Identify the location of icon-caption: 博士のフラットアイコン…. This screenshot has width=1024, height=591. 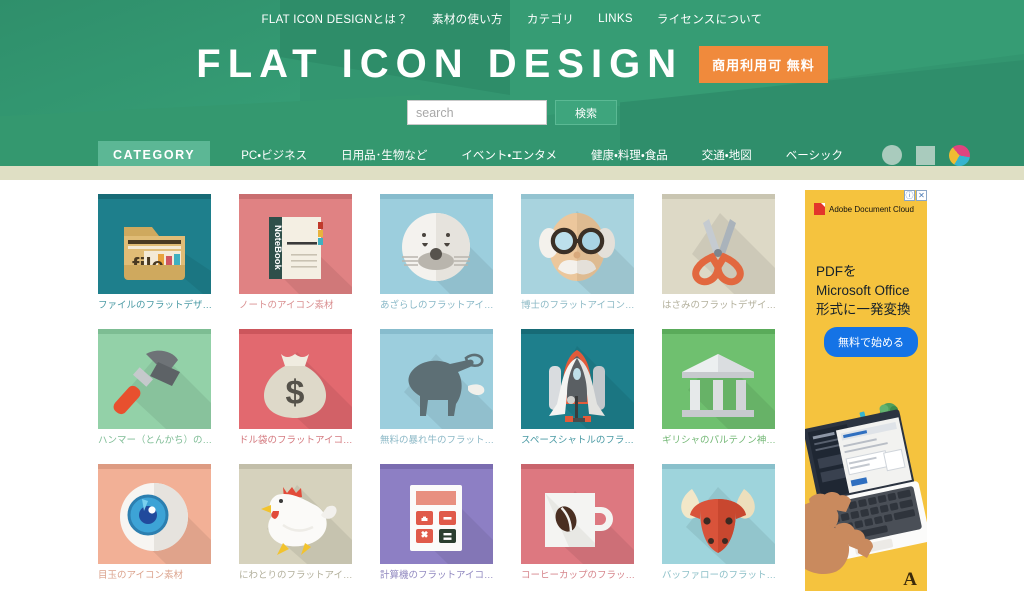
(577, 305).